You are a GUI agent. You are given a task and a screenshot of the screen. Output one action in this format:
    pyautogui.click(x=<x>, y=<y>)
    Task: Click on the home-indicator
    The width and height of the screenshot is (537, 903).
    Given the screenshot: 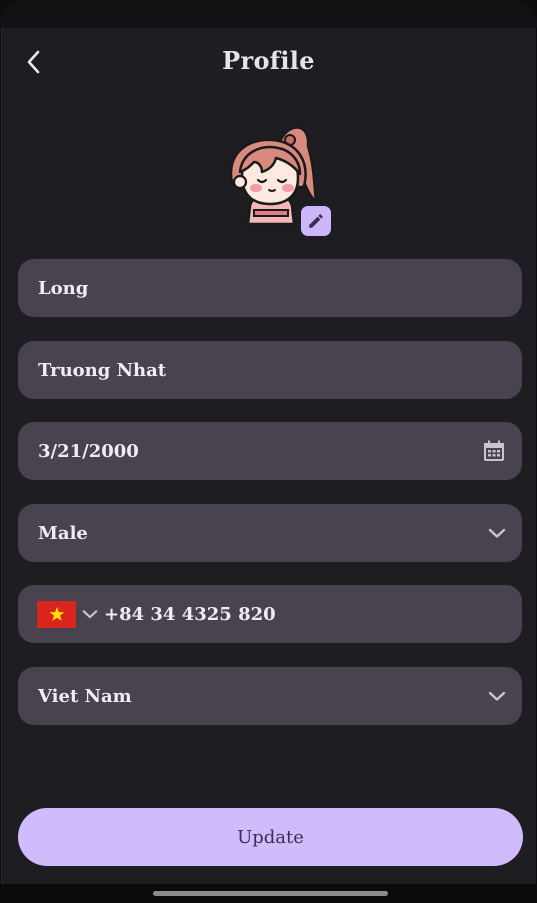 What is the action you would take?
    pyautogui.click(x=270, y=893)
    